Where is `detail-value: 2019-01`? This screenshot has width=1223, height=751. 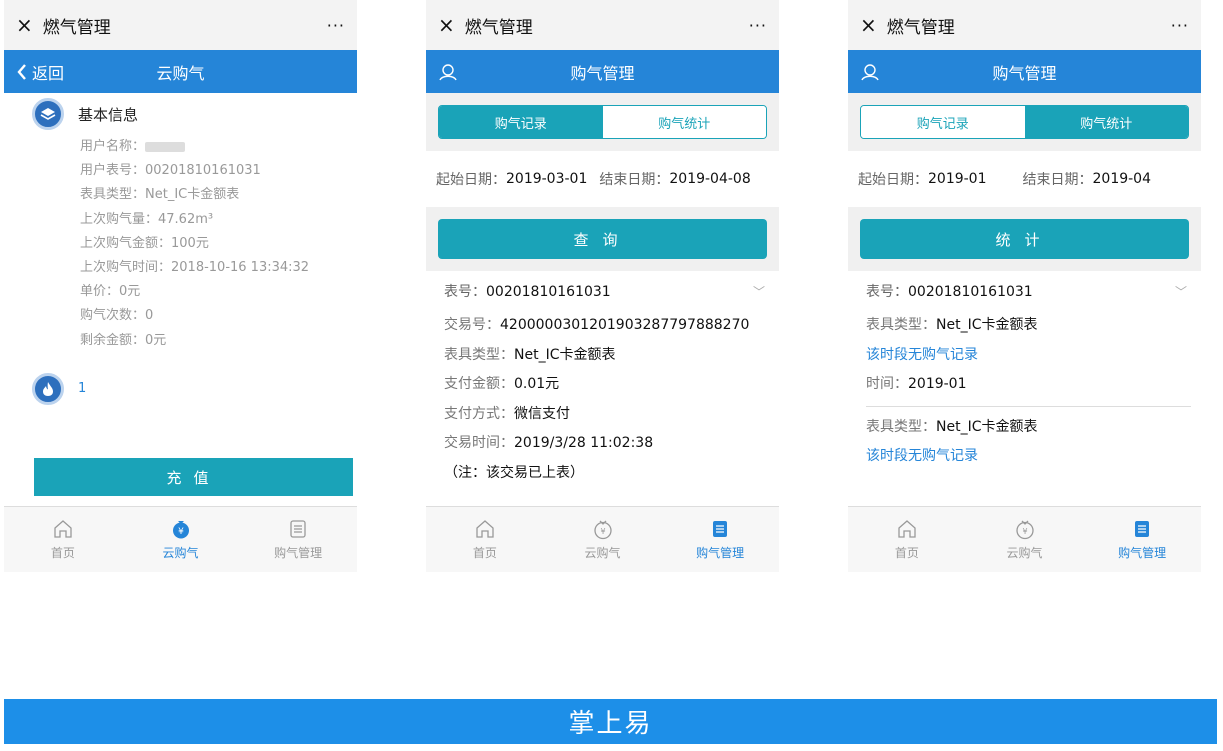 detail-value: 2019-01 is located at coordinates (937, 384).